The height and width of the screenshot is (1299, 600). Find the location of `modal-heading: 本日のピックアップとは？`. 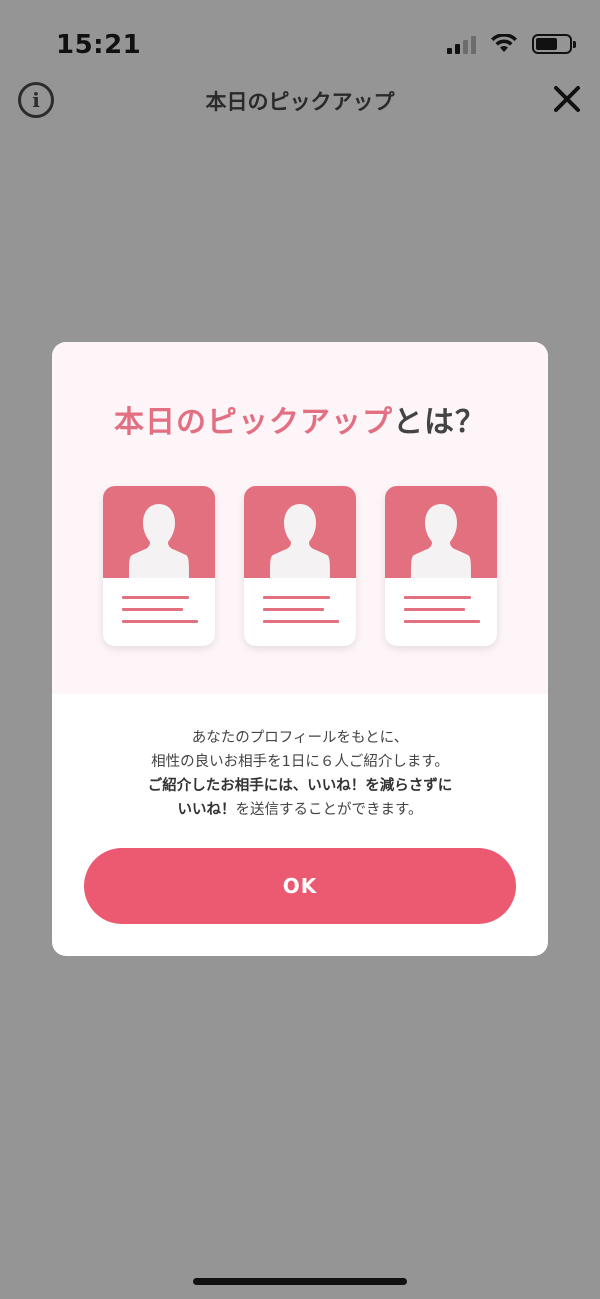

modal-heading: 本日のピックアップとは？ is located at coordinates (300, 419).